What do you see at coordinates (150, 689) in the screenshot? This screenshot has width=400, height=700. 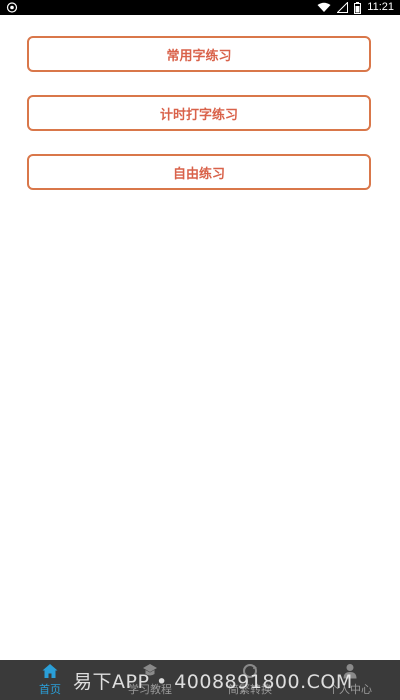 I see `tab-label: 学习教程` at bounding box center [150, 689].